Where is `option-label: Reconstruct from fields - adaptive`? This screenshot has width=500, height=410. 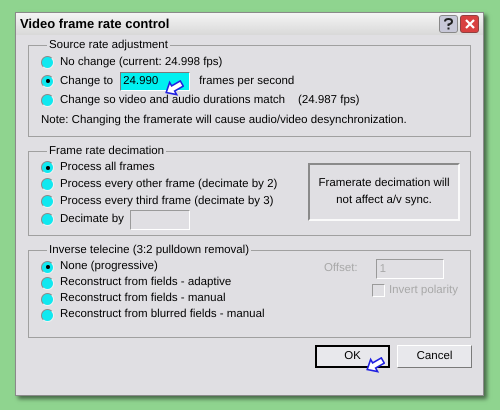 option-label: Reconstruct from fields - adaptive is located at coordinates (146, 282).